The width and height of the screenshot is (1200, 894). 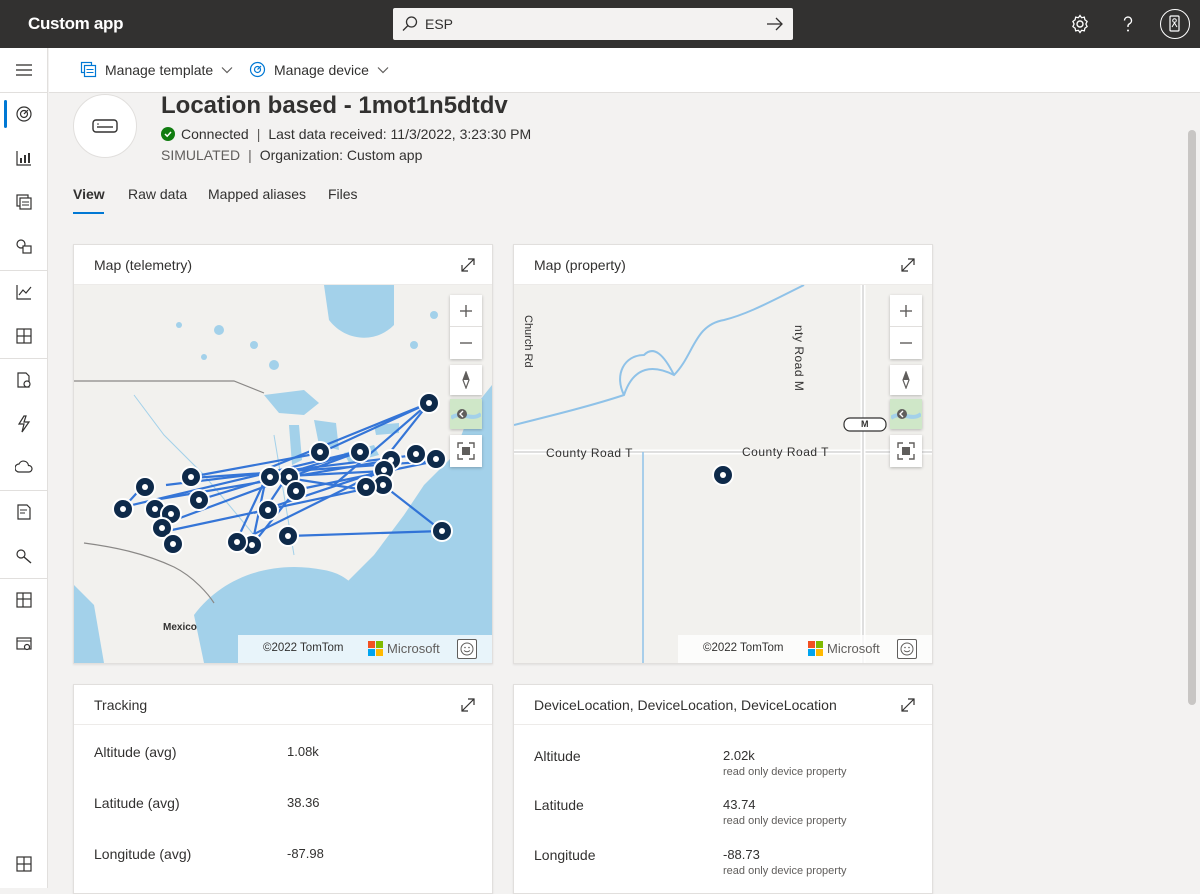 What do you see at coordinates (305, 853) in the screenshot?
I see `kpi-value: -87.98` at bounding box center [305, 853].